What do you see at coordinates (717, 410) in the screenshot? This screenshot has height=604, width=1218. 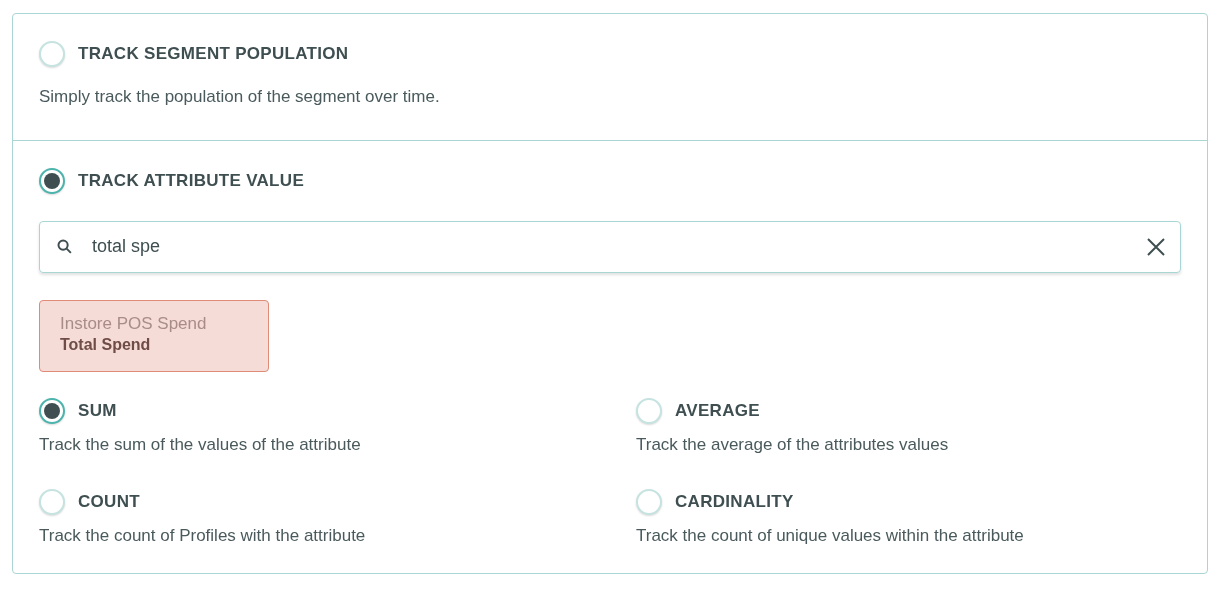 I see `option-label: AVERAGE` at bounding box center [717, 410].